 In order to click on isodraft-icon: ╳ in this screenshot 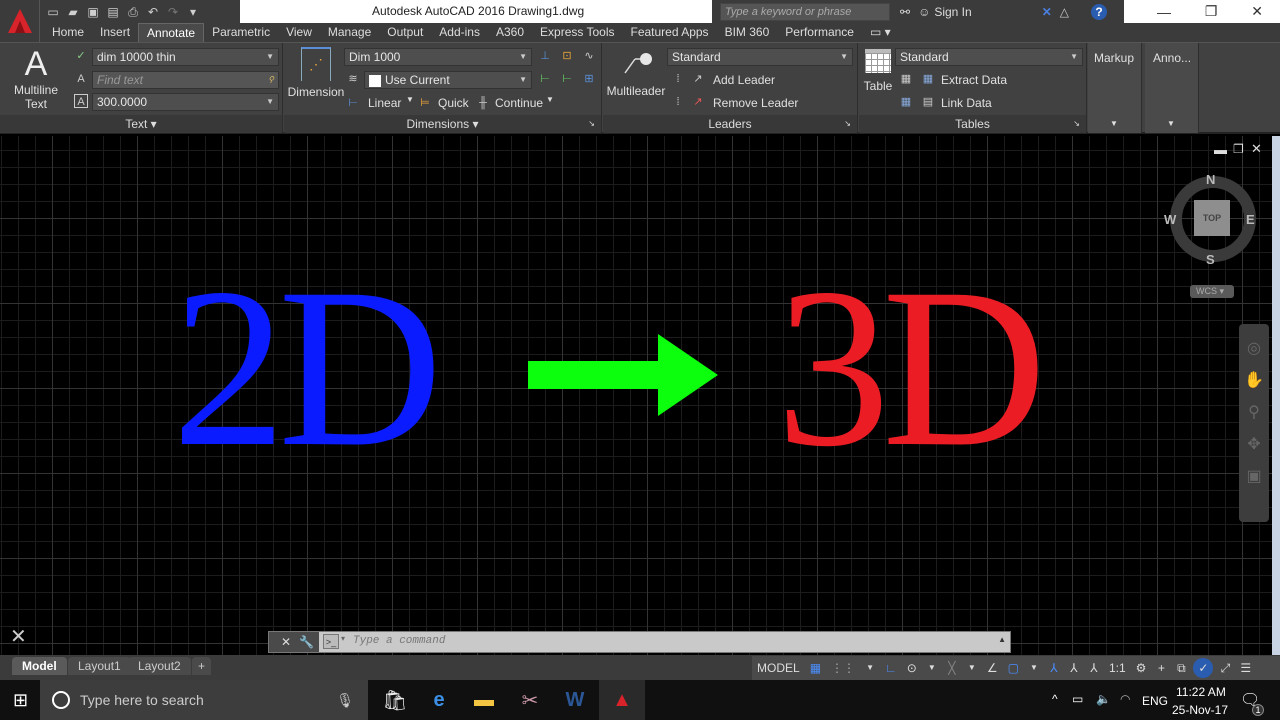, I will do `click(952, 668)`.